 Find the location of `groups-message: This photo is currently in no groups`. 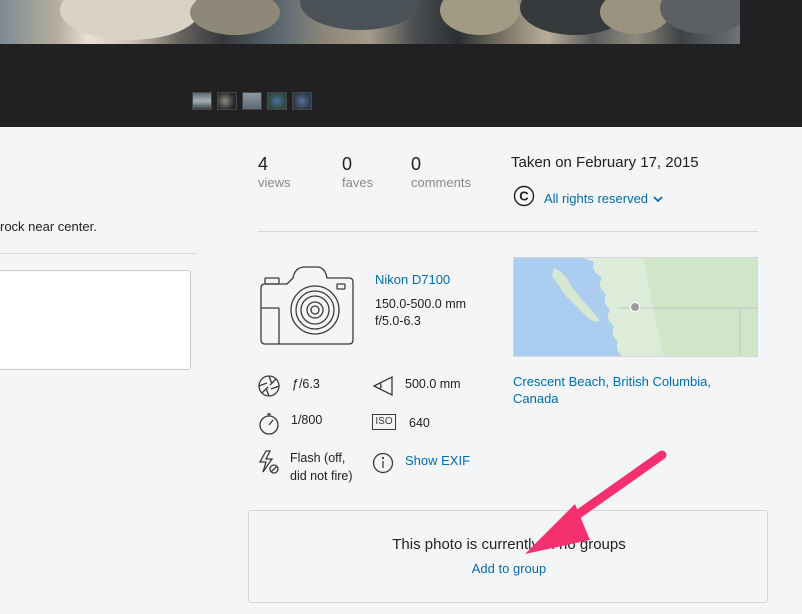

groups-message: This photo is currently in no groups is located at coordinates (509, 544).